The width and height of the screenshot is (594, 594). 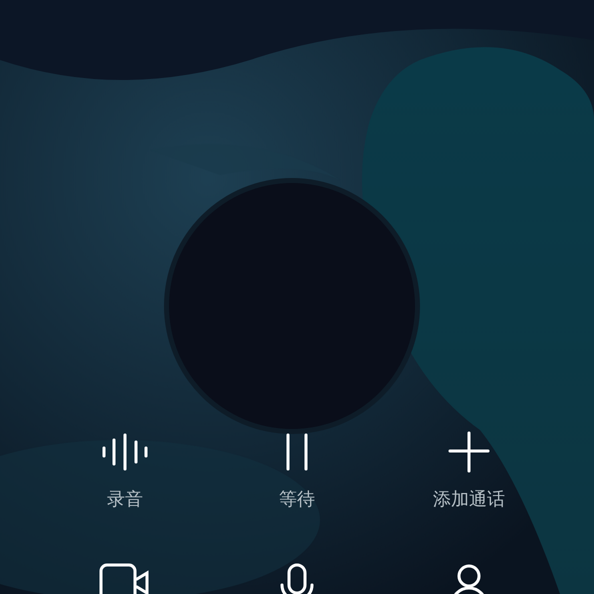 I want to click on call-action-button: 等待, so click(x=297, y=471).